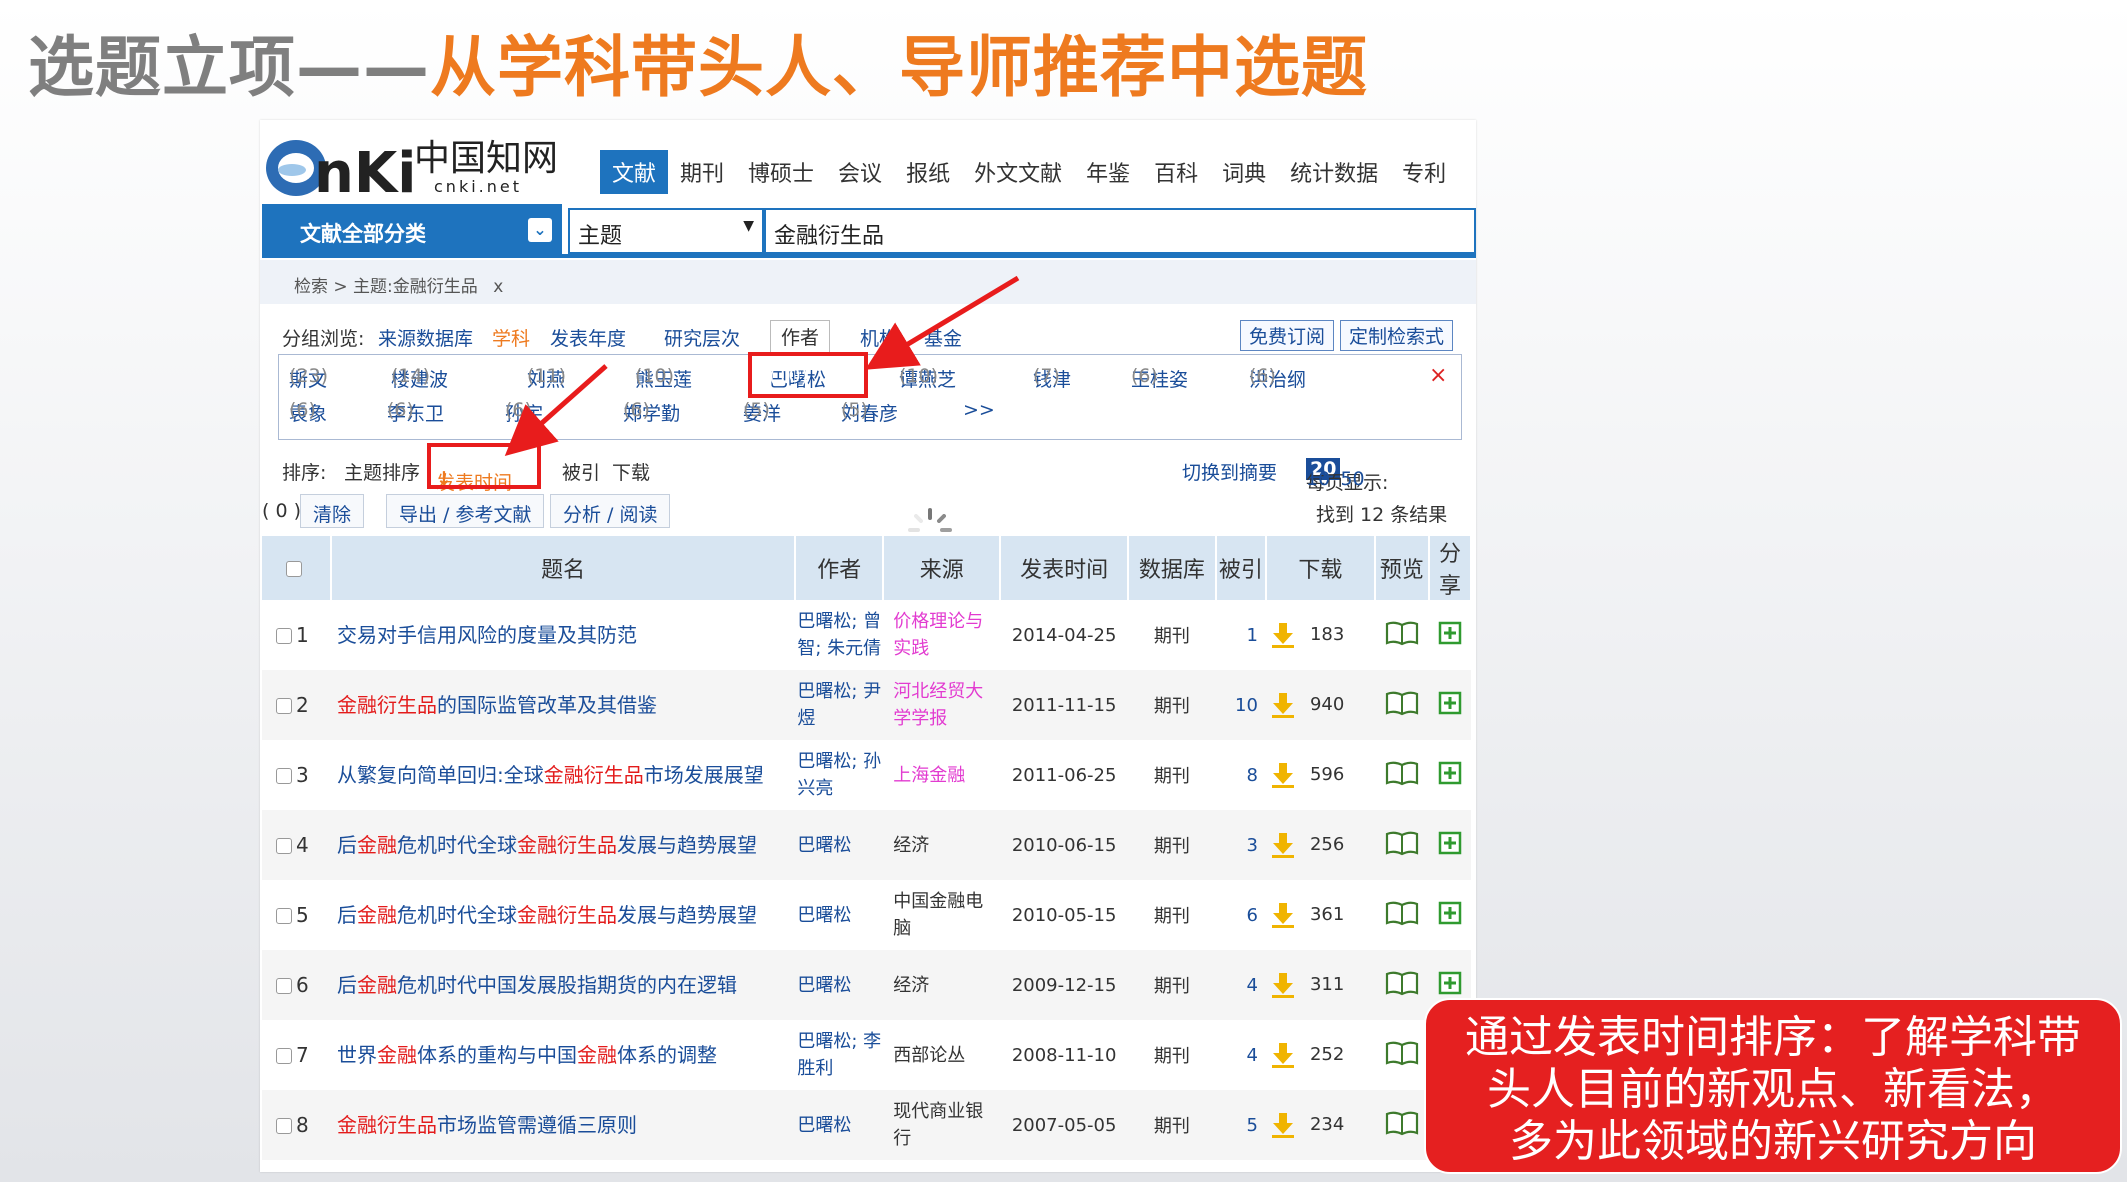 This screenshot has height=1182, width=2127. I want to click on row-source: 上海金融, so click(941, 775).